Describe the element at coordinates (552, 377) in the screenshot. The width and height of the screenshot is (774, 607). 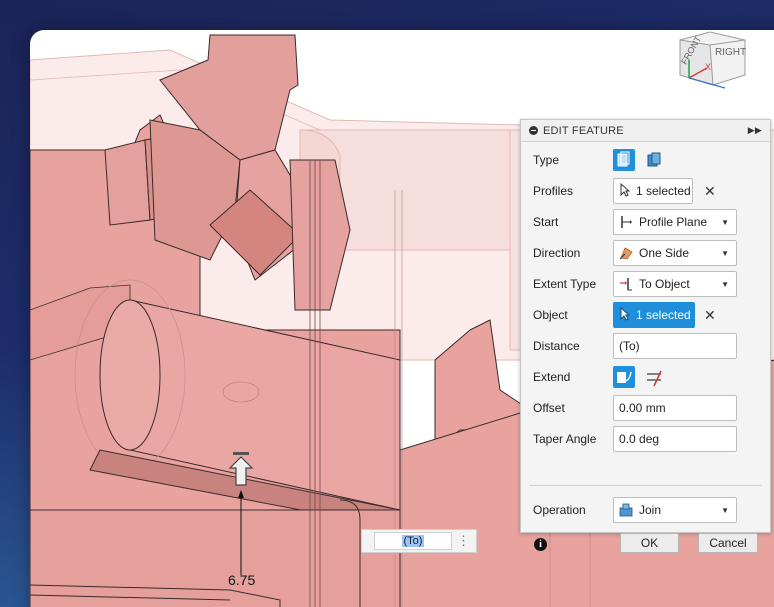
I see `extend-label: Extend` at that location.